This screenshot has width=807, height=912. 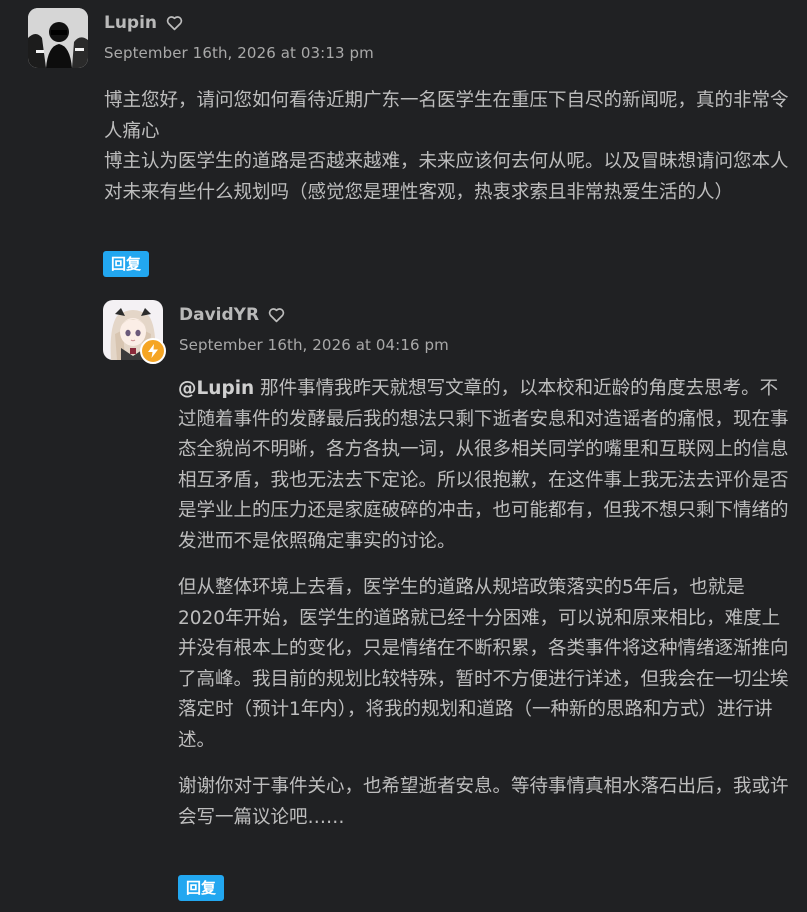 I want to click on comment-date: September 16th, 2026 at 04:16 pm, so click(x=314, y=345).